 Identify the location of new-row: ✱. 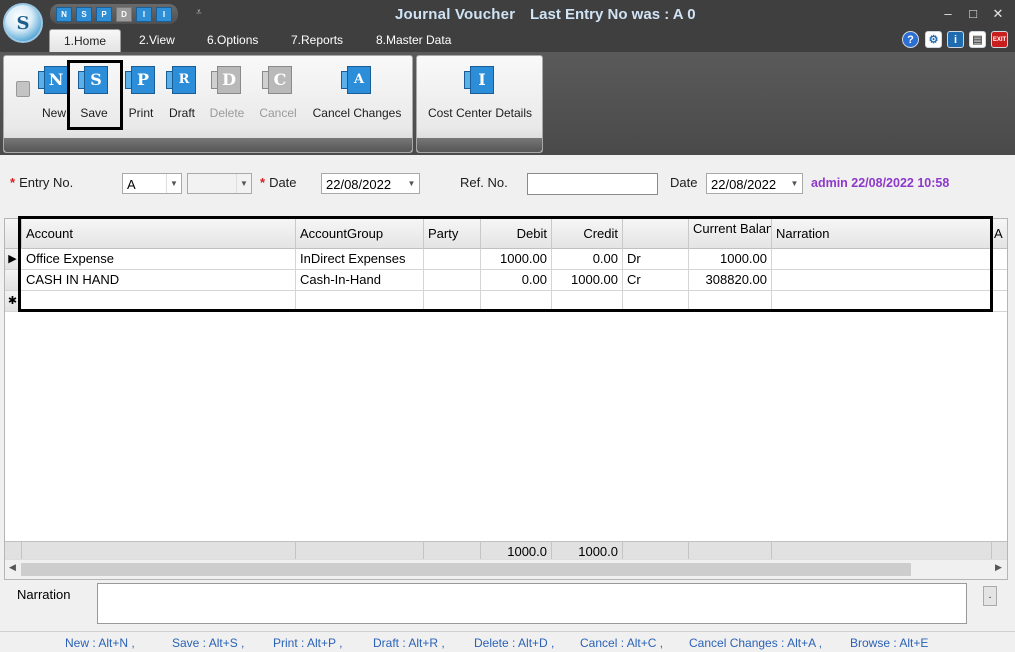
(506, 301).